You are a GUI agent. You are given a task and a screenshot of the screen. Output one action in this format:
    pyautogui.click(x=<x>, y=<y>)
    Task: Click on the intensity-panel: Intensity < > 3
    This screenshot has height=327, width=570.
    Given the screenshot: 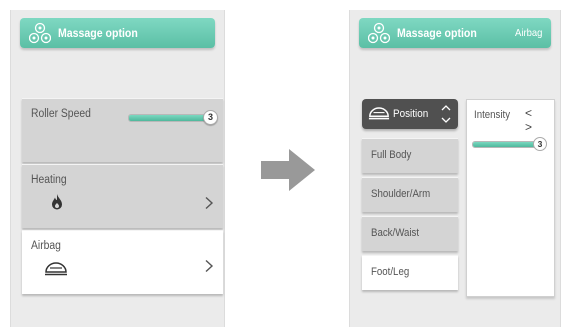 What is the action you would take?
    pyautogui.click(x=510, y=198)
    